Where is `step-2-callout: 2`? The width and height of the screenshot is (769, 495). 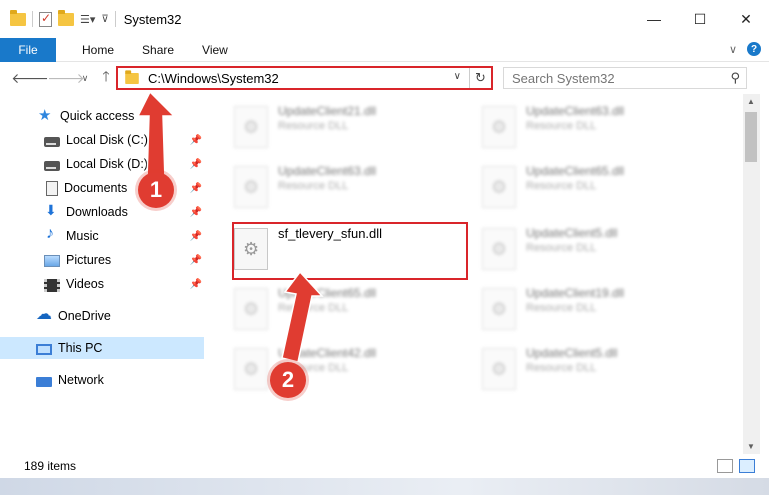 step-2-callout: 2 is located at coordinates (288, 380).